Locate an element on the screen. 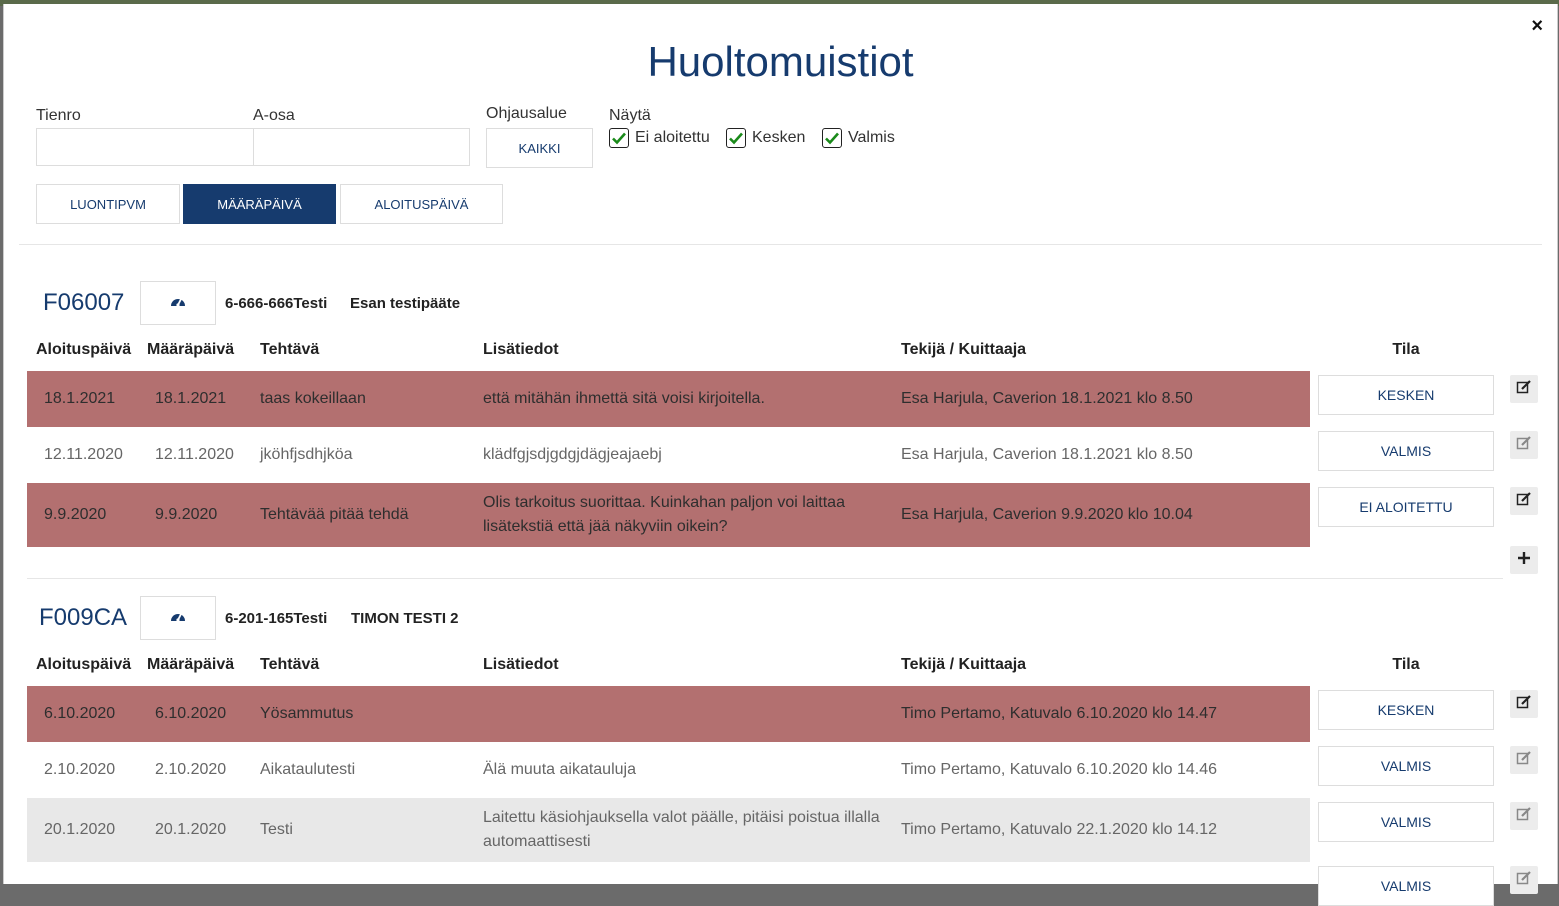 The height and width of the screenshot is (906, 1559). close-icon: × is located at coordinates (1537, 26).